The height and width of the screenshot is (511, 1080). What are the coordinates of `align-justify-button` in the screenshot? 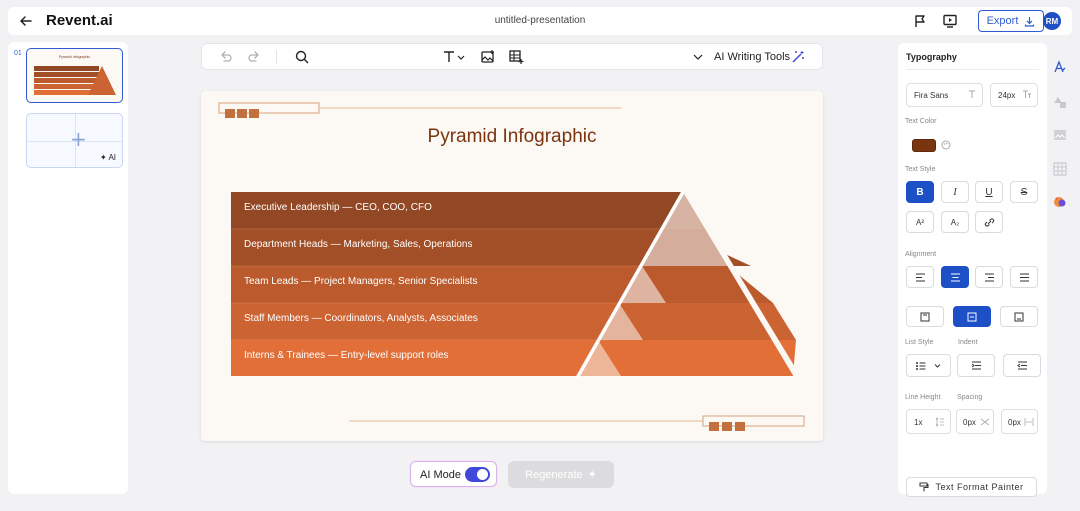 It's located at (1024, 277).